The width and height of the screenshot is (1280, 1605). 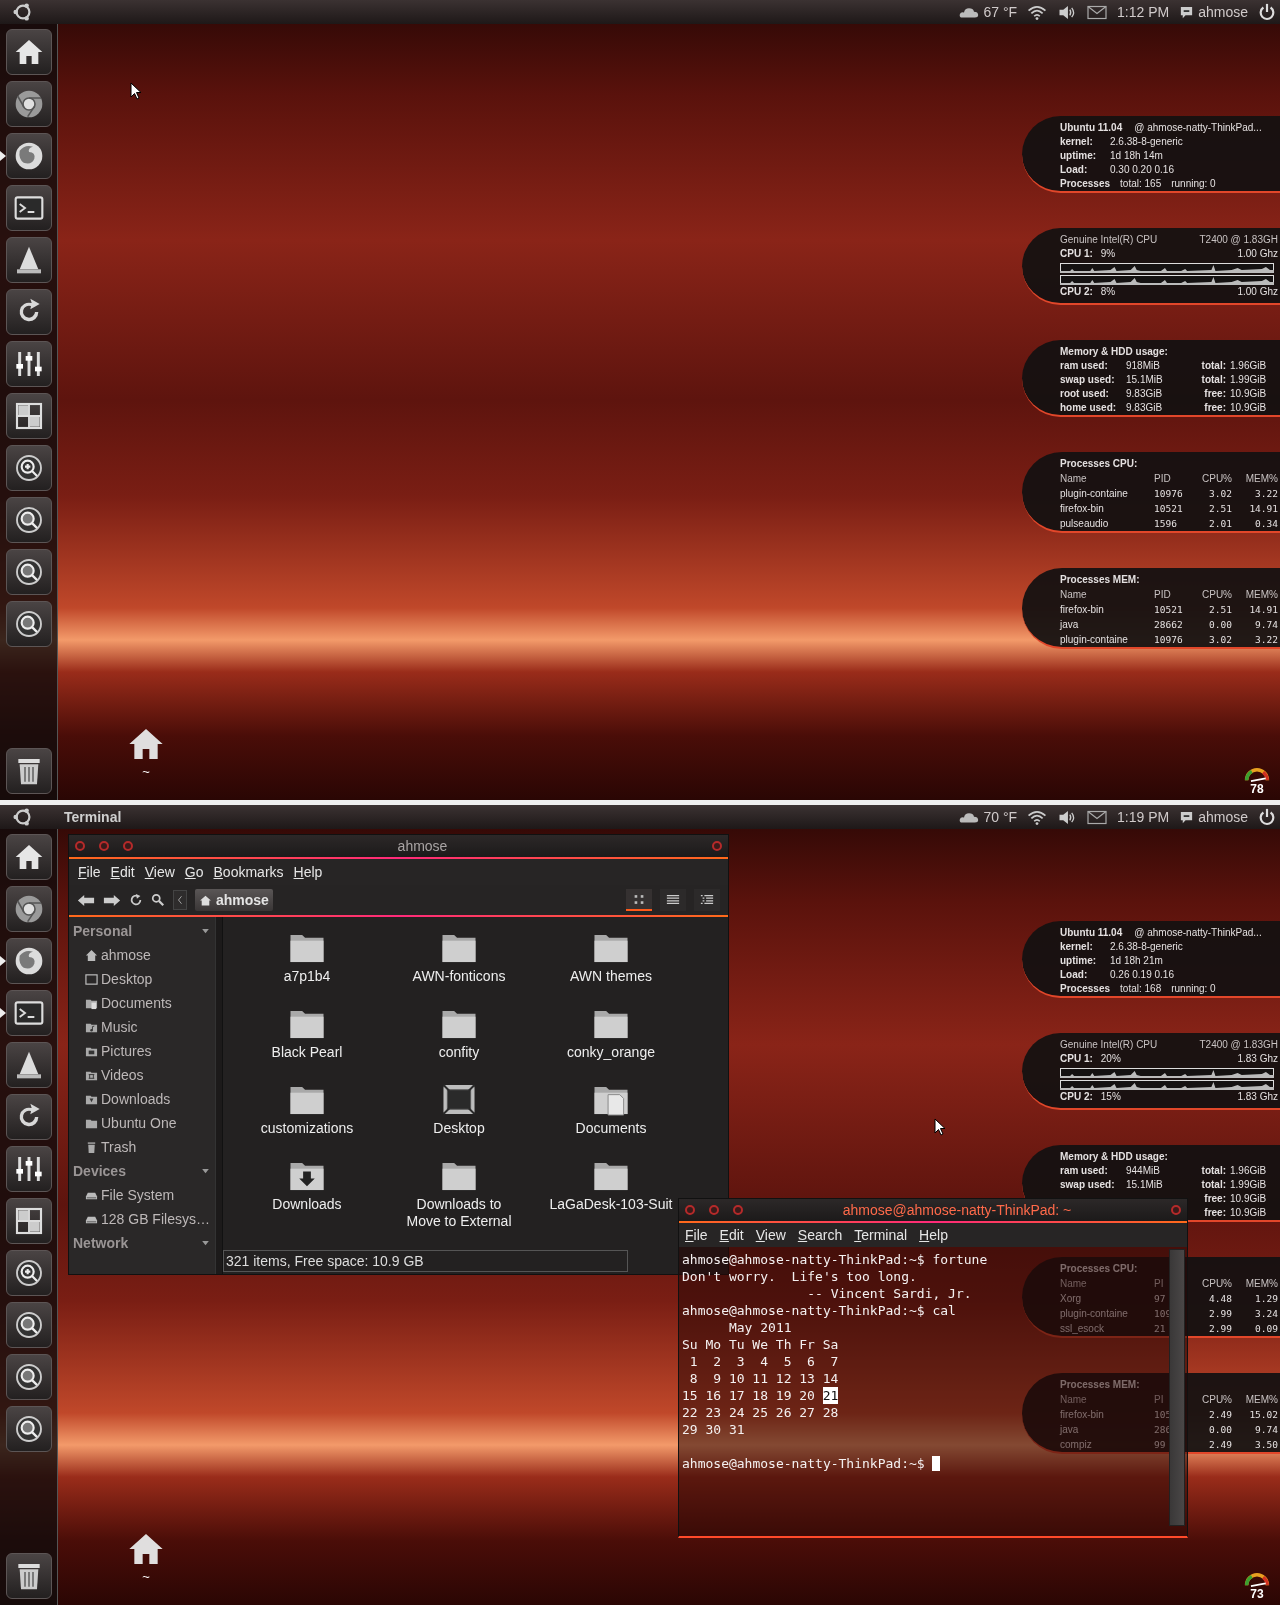 I want to click on sidebar-item: Pictures, so click(x=142, y=1051).